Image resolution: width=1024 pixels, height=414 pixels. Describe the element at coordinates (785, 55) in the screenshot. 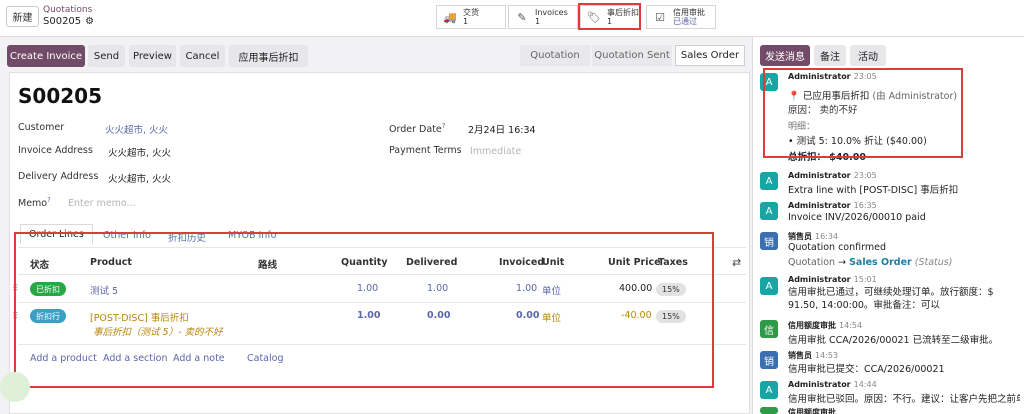

I see `send-message-button: 发送消息` at that location.